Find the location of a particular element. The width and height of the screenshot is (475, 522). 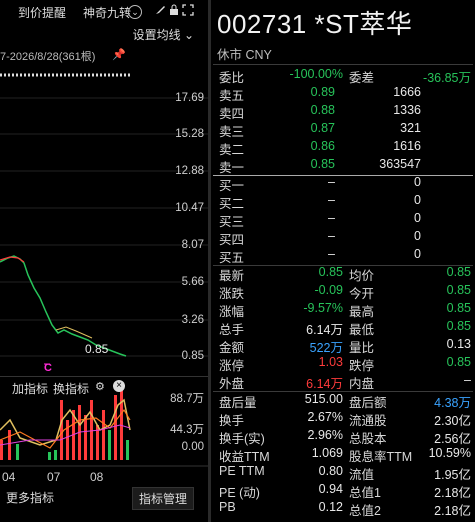

order-level-label: 买五 is located at coordinates (232, 258).